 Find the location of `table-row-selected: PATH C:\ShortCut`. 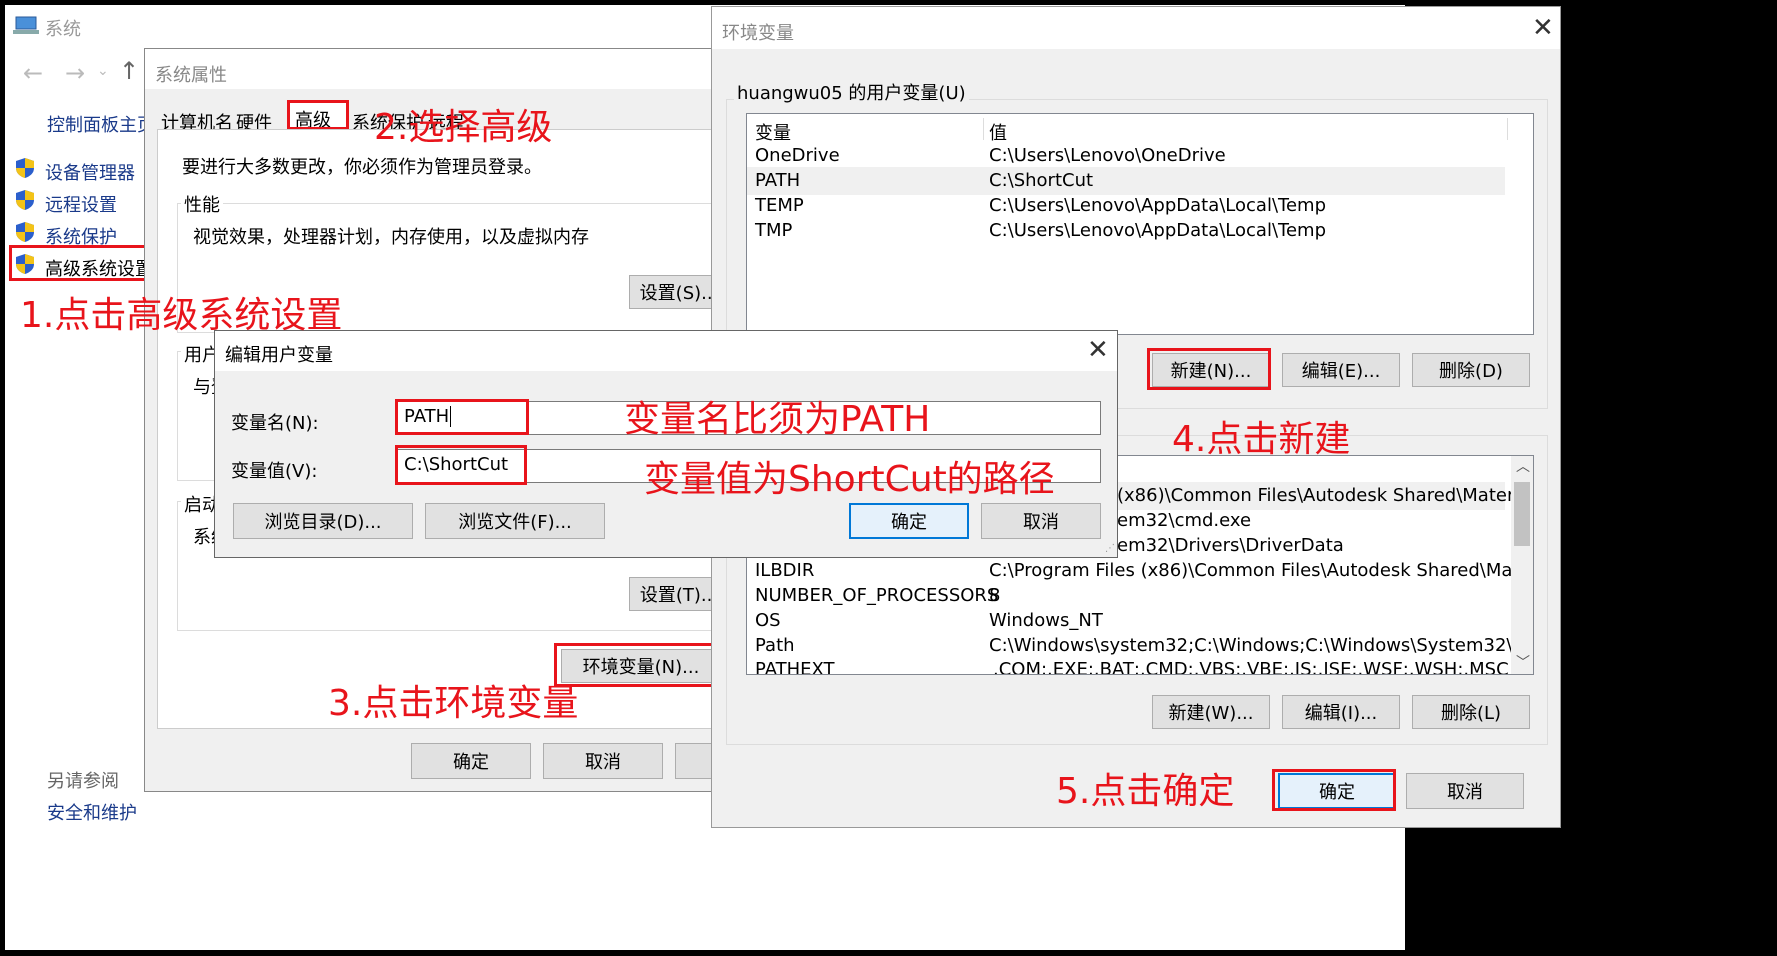

table-row-selected: PATH C:\ShortCut is located at coordinates (1126, 181).